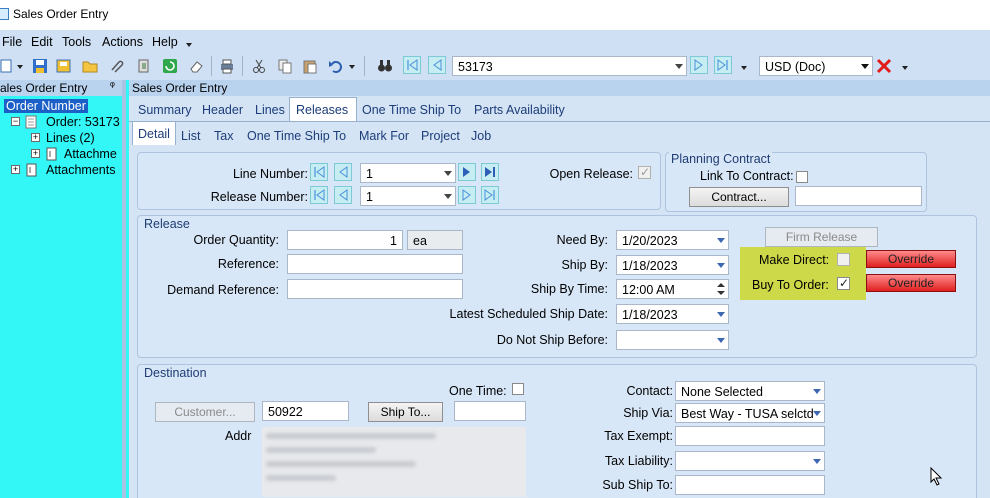  I want to click on print-icon, so click(227, 66).